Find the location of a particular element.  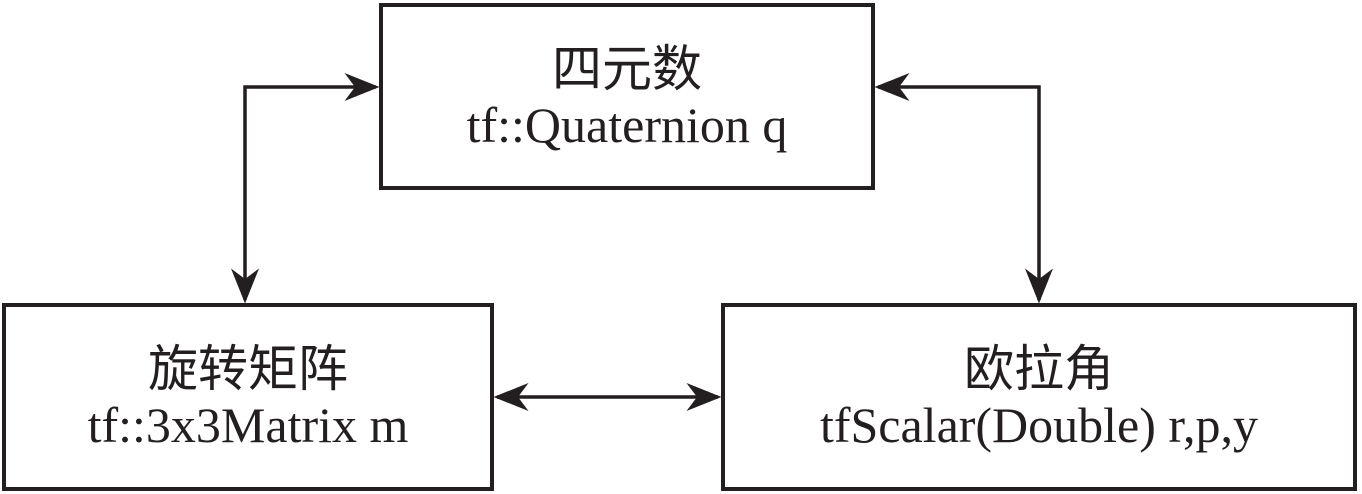

quaternion-node: 四元数 tf::Quaternion q is located at coordinates (627, 96).